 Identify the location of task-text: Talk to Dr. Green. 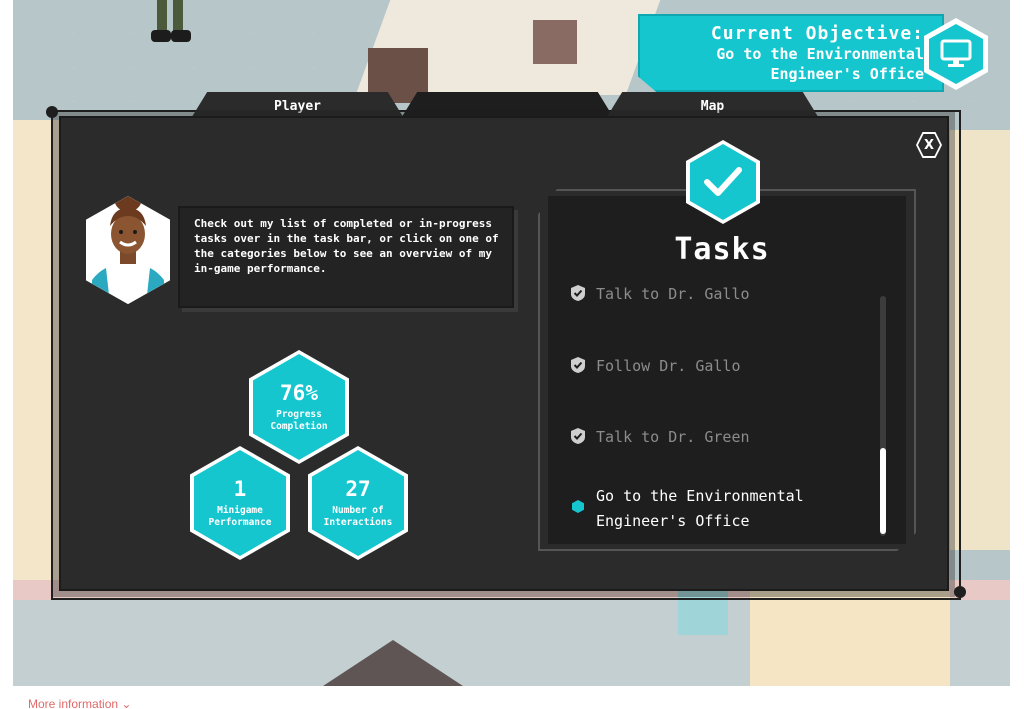
(673, 437).